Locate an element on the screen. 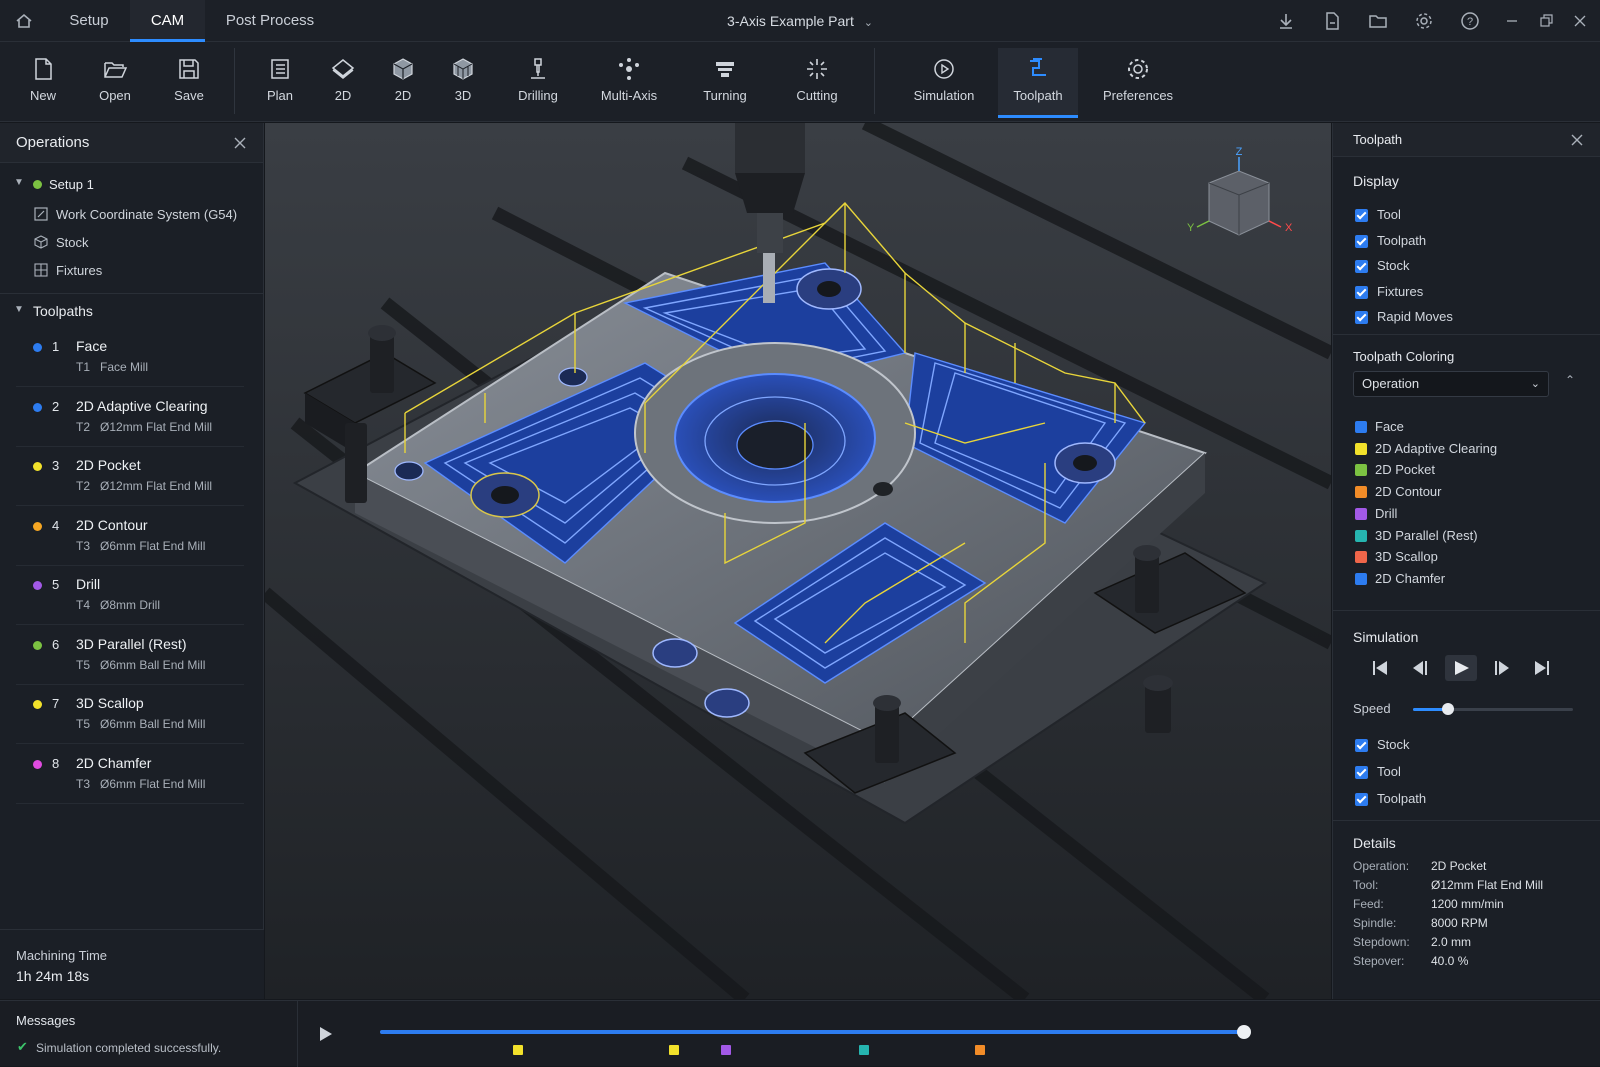 This screenshot has height=1067, width=1600. toolpath-item: 1 Face T1 Face Mill is located at coordinates (130, 358).